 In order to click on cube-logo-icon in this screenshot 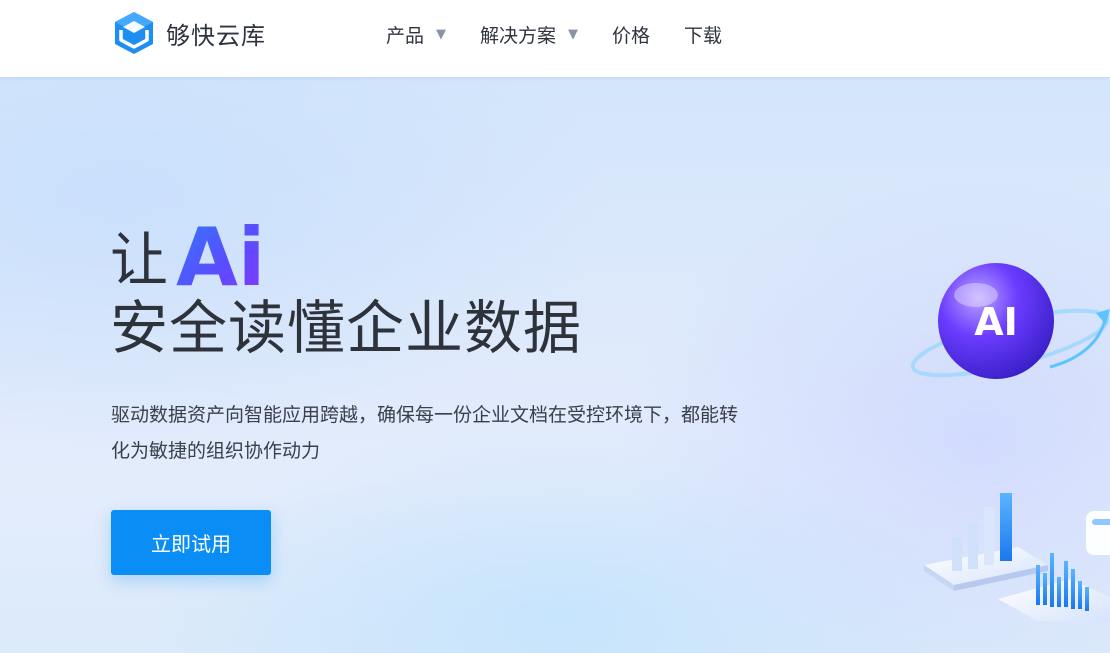, I will do `click(134, 33)`.